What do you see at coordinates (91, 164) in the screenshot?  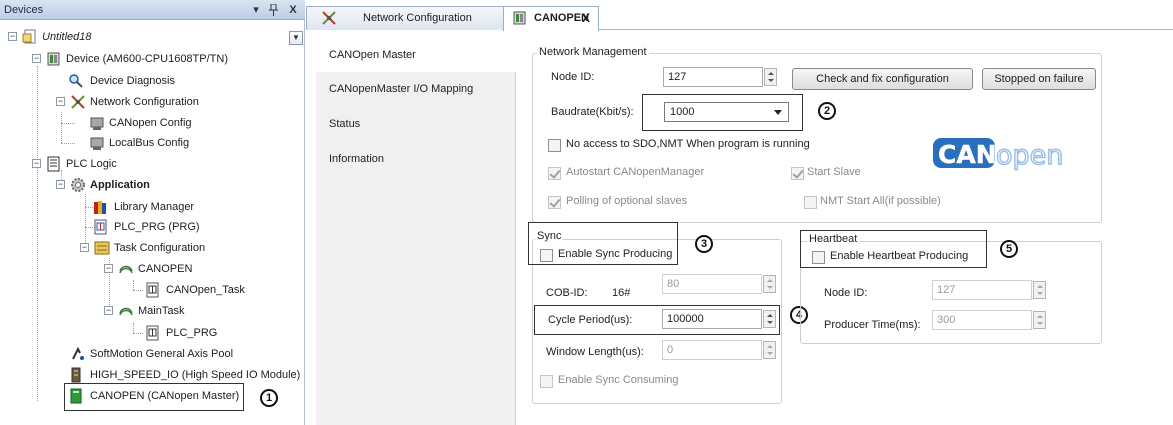 I see `tree-item-label: PLC Logic` at bounding box center [91, 164].